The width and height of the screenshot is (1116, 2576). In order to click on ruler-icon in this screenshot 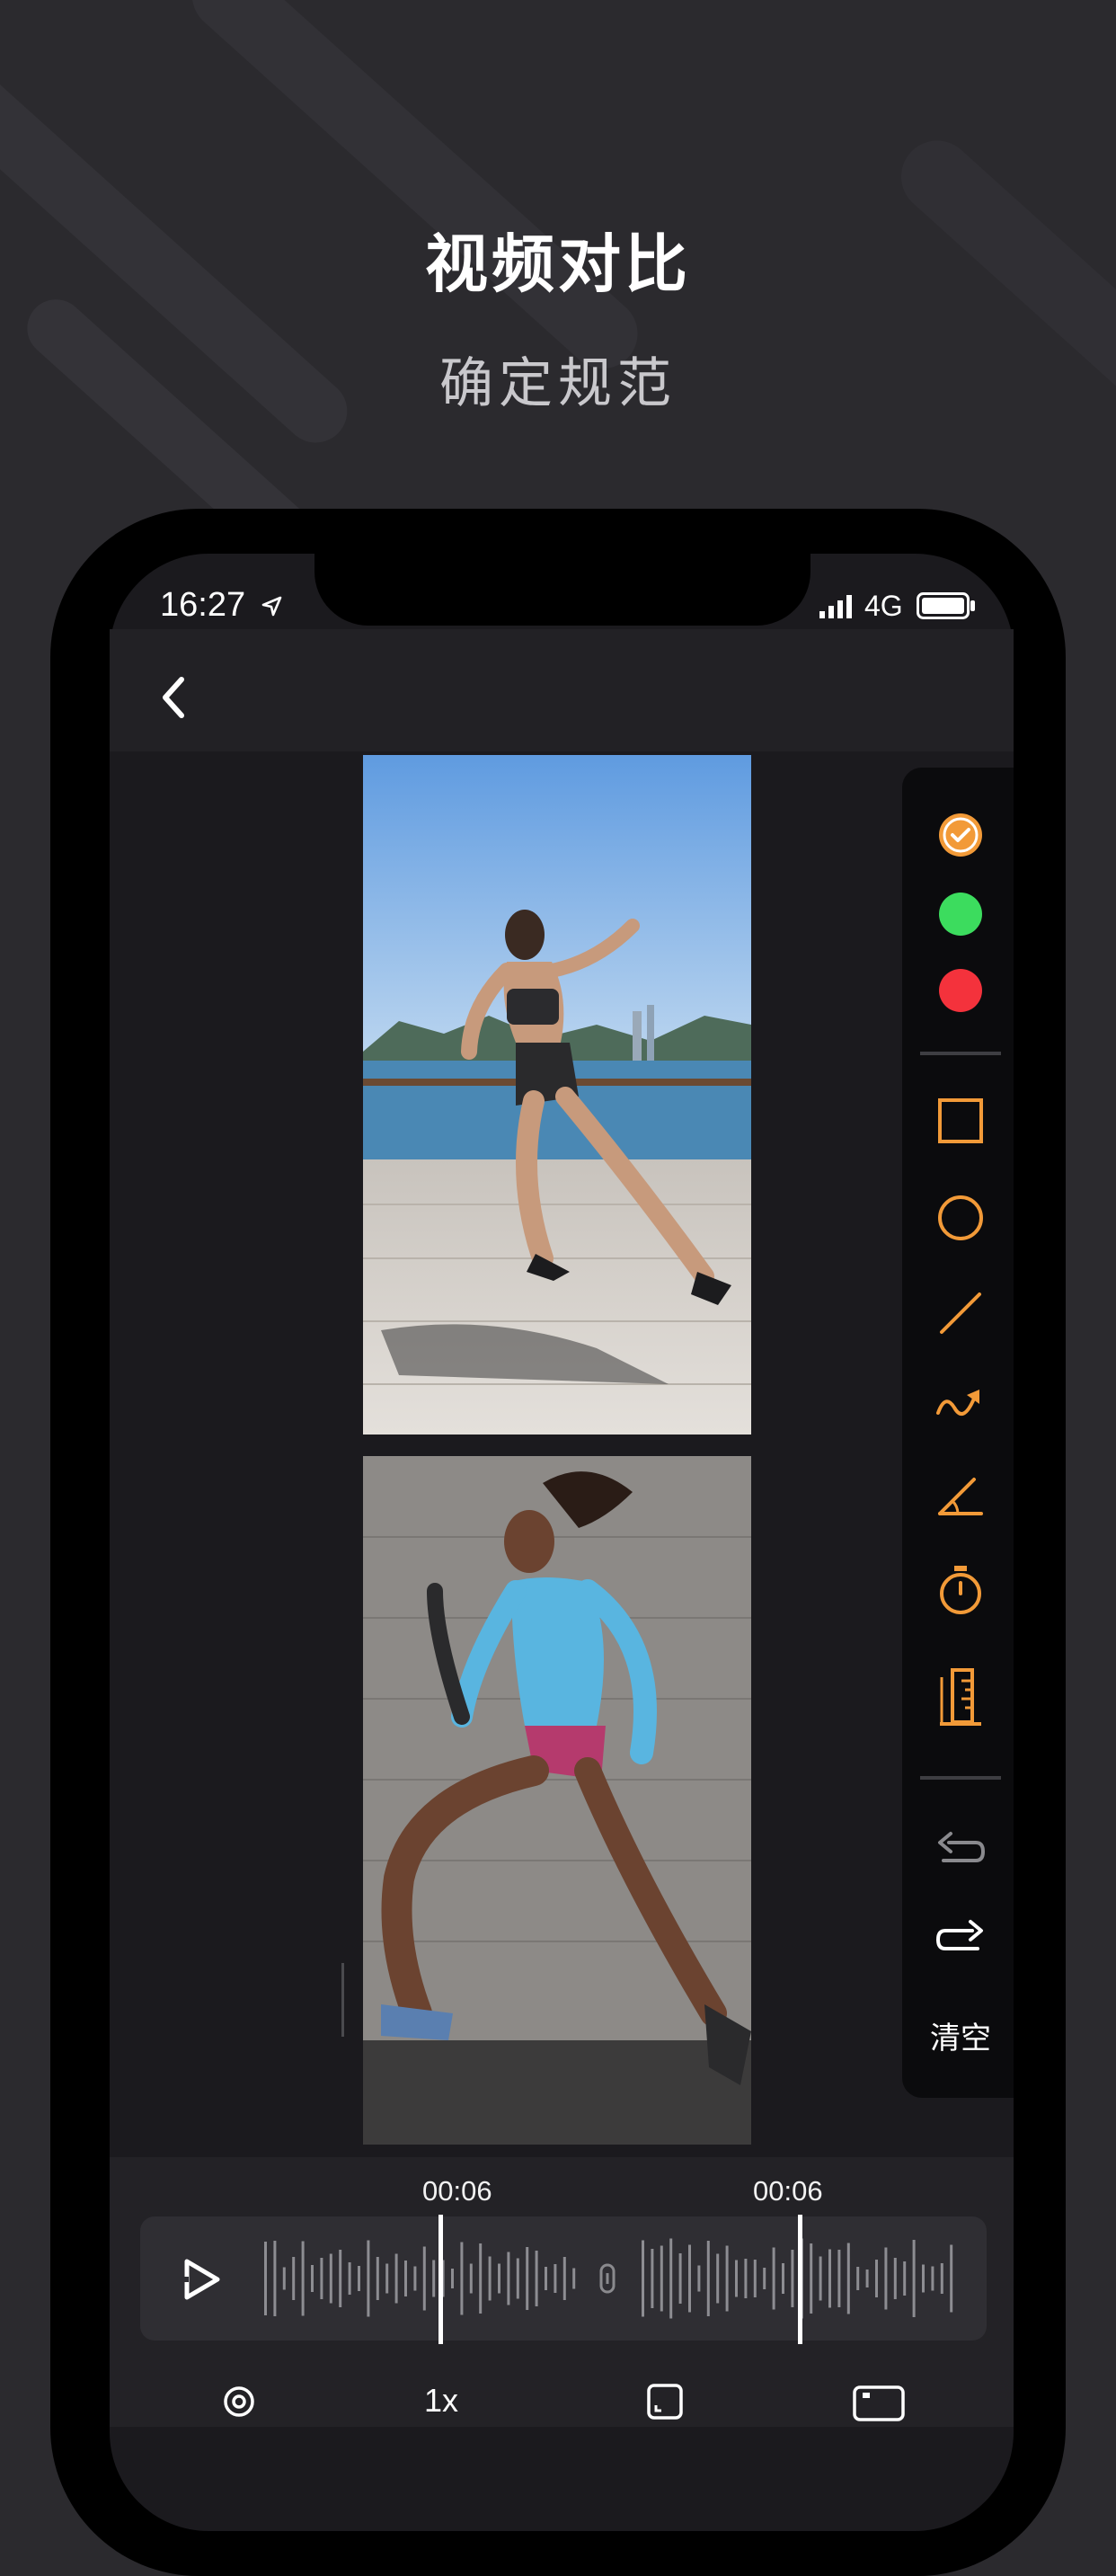, I will do `click(960, 1697)`.